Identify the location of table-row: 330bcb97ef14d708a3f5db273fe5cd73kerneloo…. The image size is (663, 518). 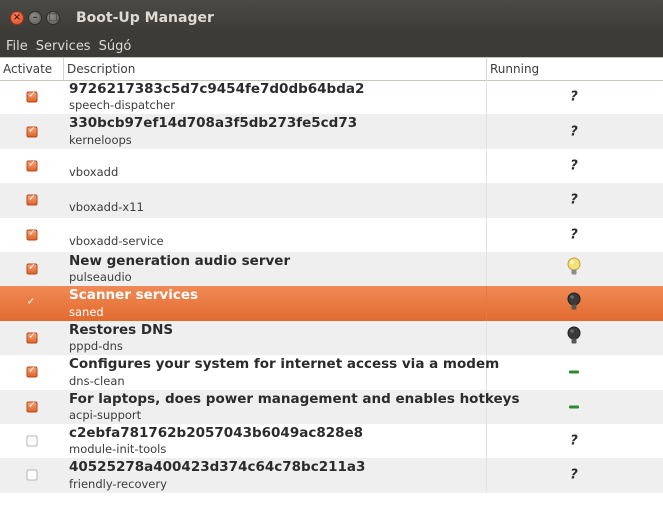
(331, 131).